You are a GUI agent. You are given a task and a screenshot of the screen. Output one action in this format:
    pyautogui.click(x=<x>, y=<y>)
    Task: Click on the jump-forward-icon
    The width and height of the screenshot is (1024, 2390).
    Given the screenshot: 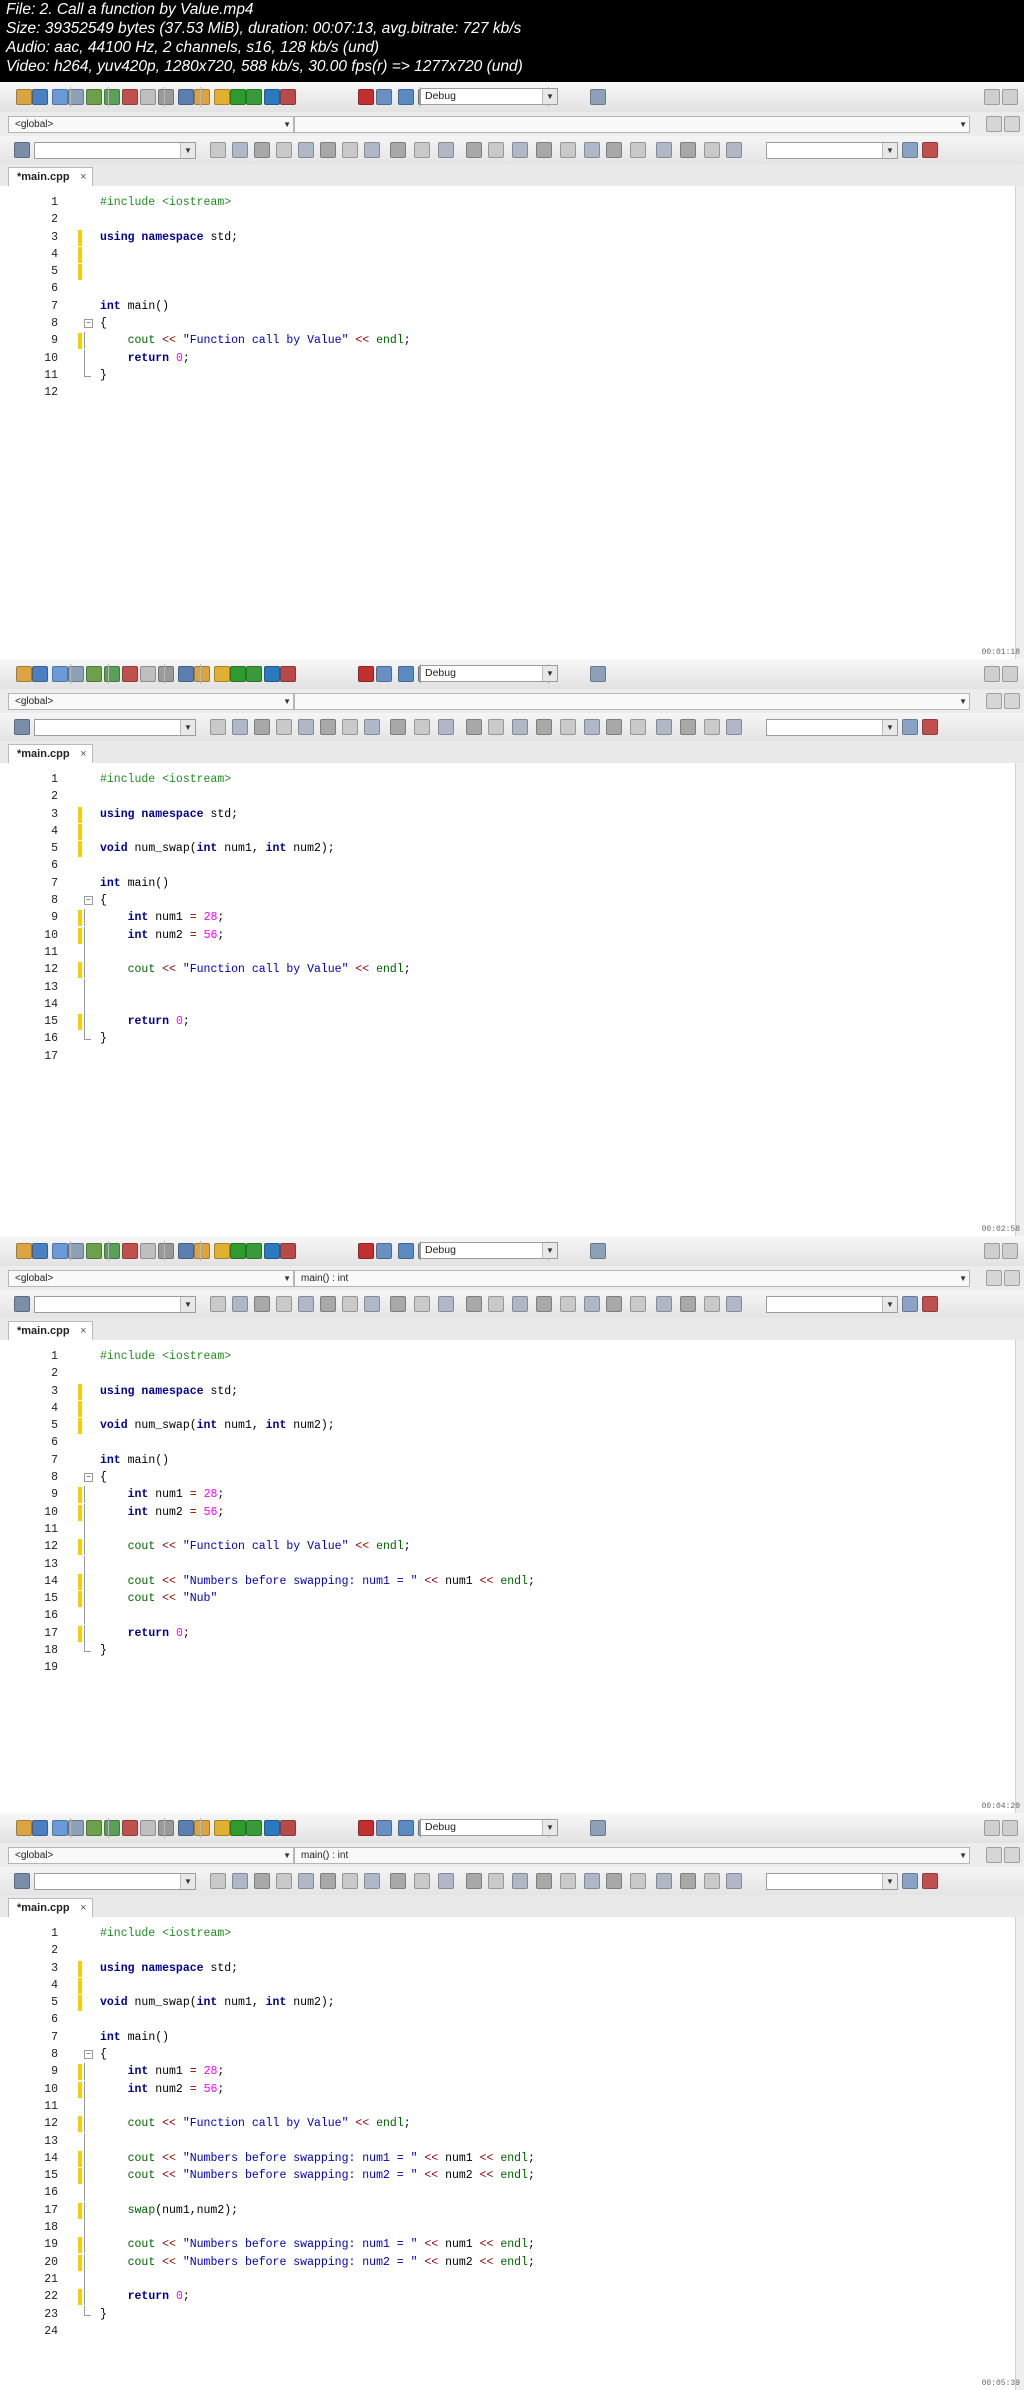 What is the action you would take?
    pyautogui.click(x=1012, y=1855)
    